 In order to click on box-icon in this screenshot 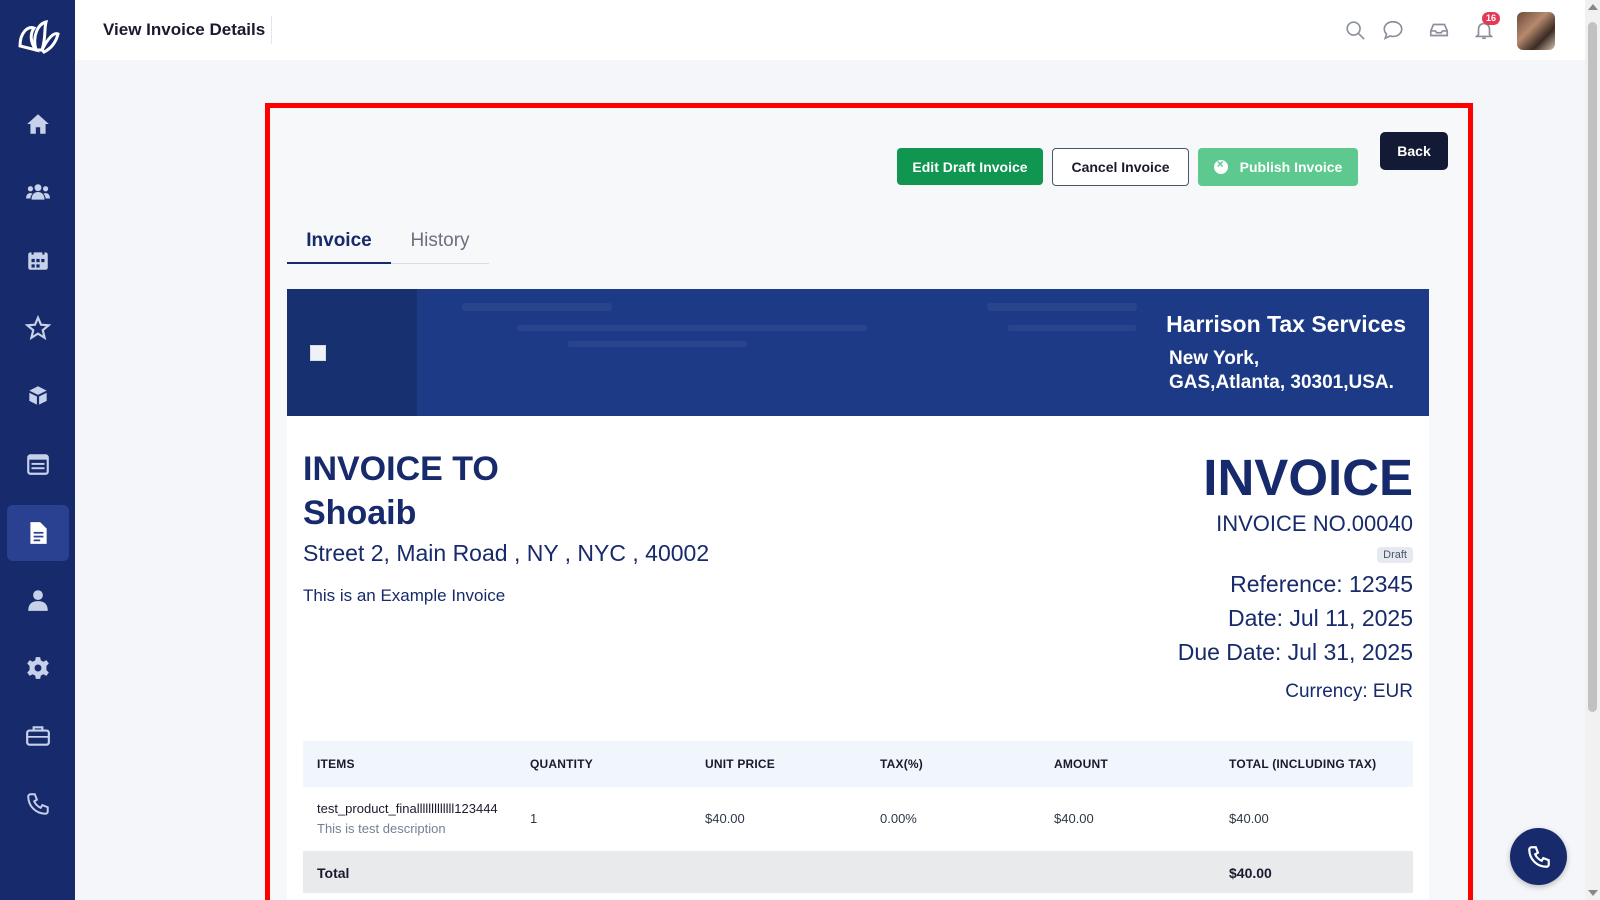, I will do `click(38, 395)`.